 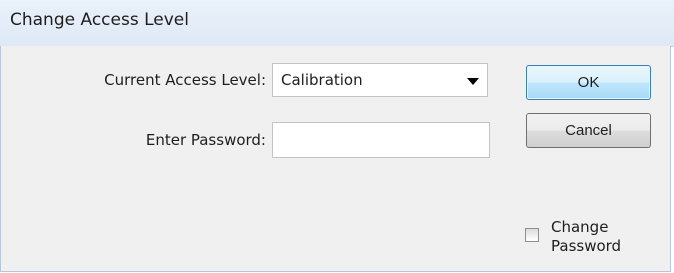 I want to click on dropdown-arrow-icon, so click(x=473, y=81).